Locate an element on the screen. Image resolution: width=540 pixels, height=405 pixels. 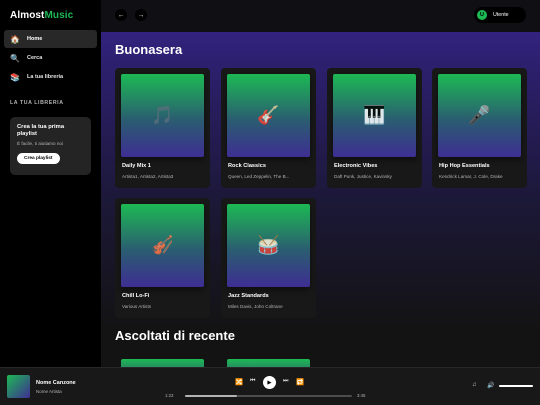
user-name: Utente is located at coordinates (501, 15).